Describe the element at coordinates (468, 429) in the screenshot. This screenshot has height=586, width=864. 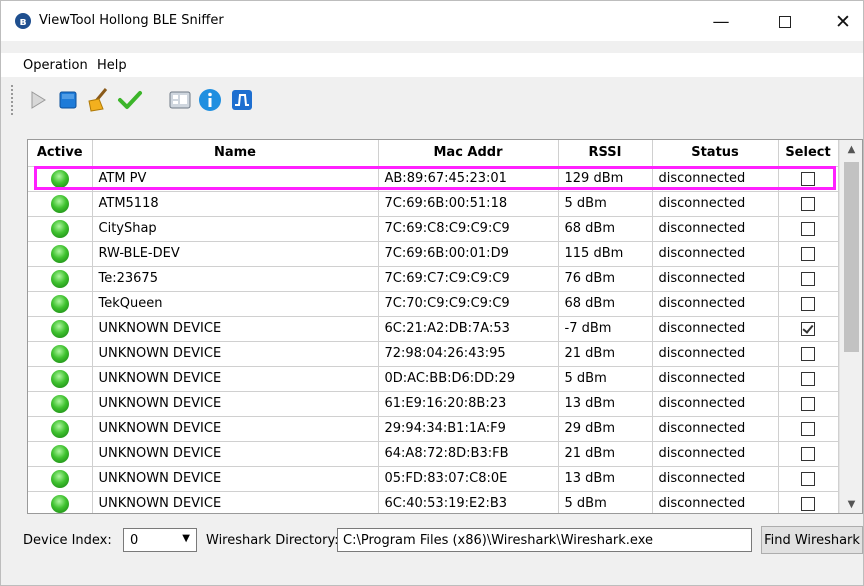
I see `mac-address: 29:94:34:B1:1A:F9` at that location.